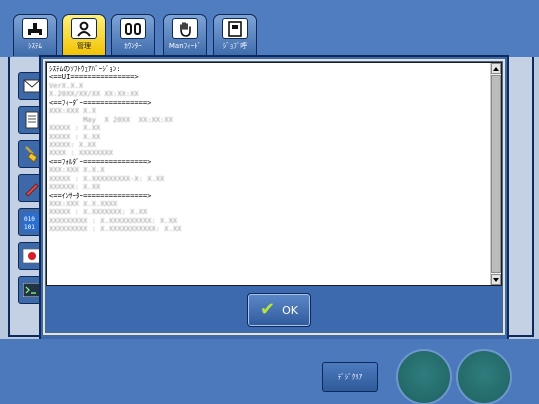  I want to click on arrow-down-icon, so click(496, 279).